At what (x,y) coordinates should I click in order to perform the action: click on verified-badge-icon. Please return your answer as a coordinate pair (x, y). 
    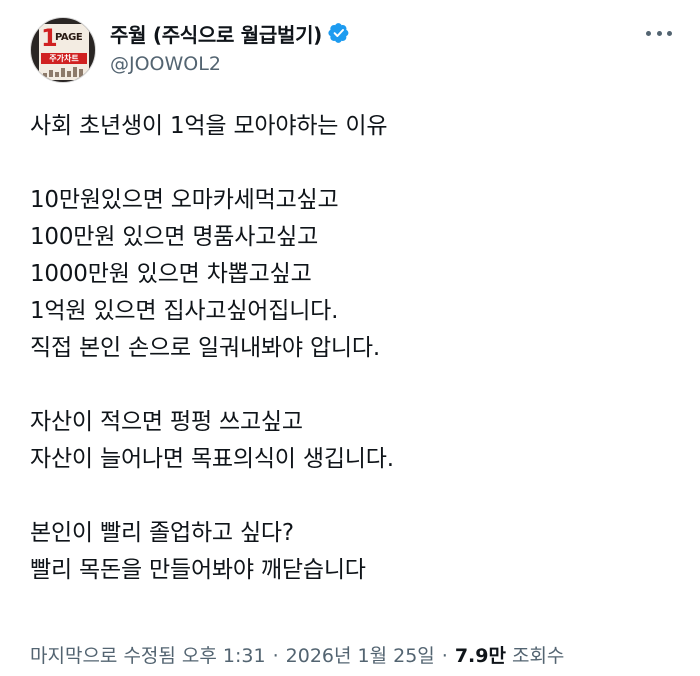
    Looking at the image, I should click on (339, 33).